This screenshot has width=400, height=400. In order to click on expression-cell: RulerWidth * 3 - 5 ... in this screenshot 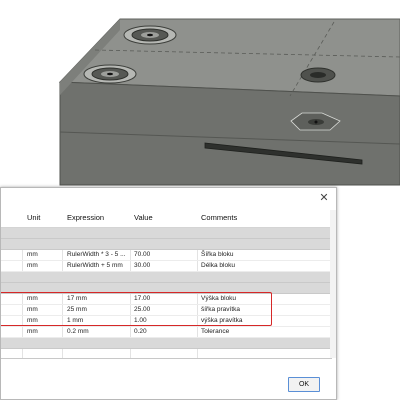, I will do `click(96, 254)`.